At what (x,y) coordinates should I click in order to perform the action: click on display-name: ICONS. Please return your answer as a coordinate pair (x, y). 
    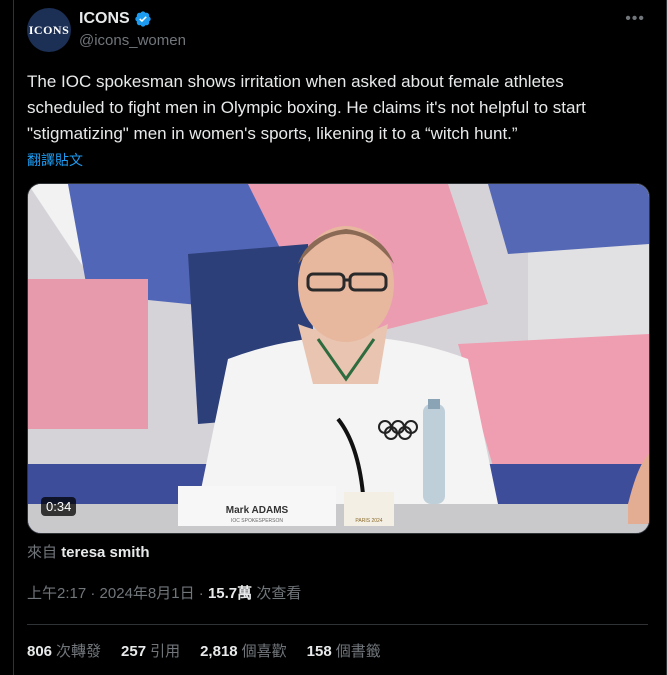
    Looking at the image, I should click on (104, 19).